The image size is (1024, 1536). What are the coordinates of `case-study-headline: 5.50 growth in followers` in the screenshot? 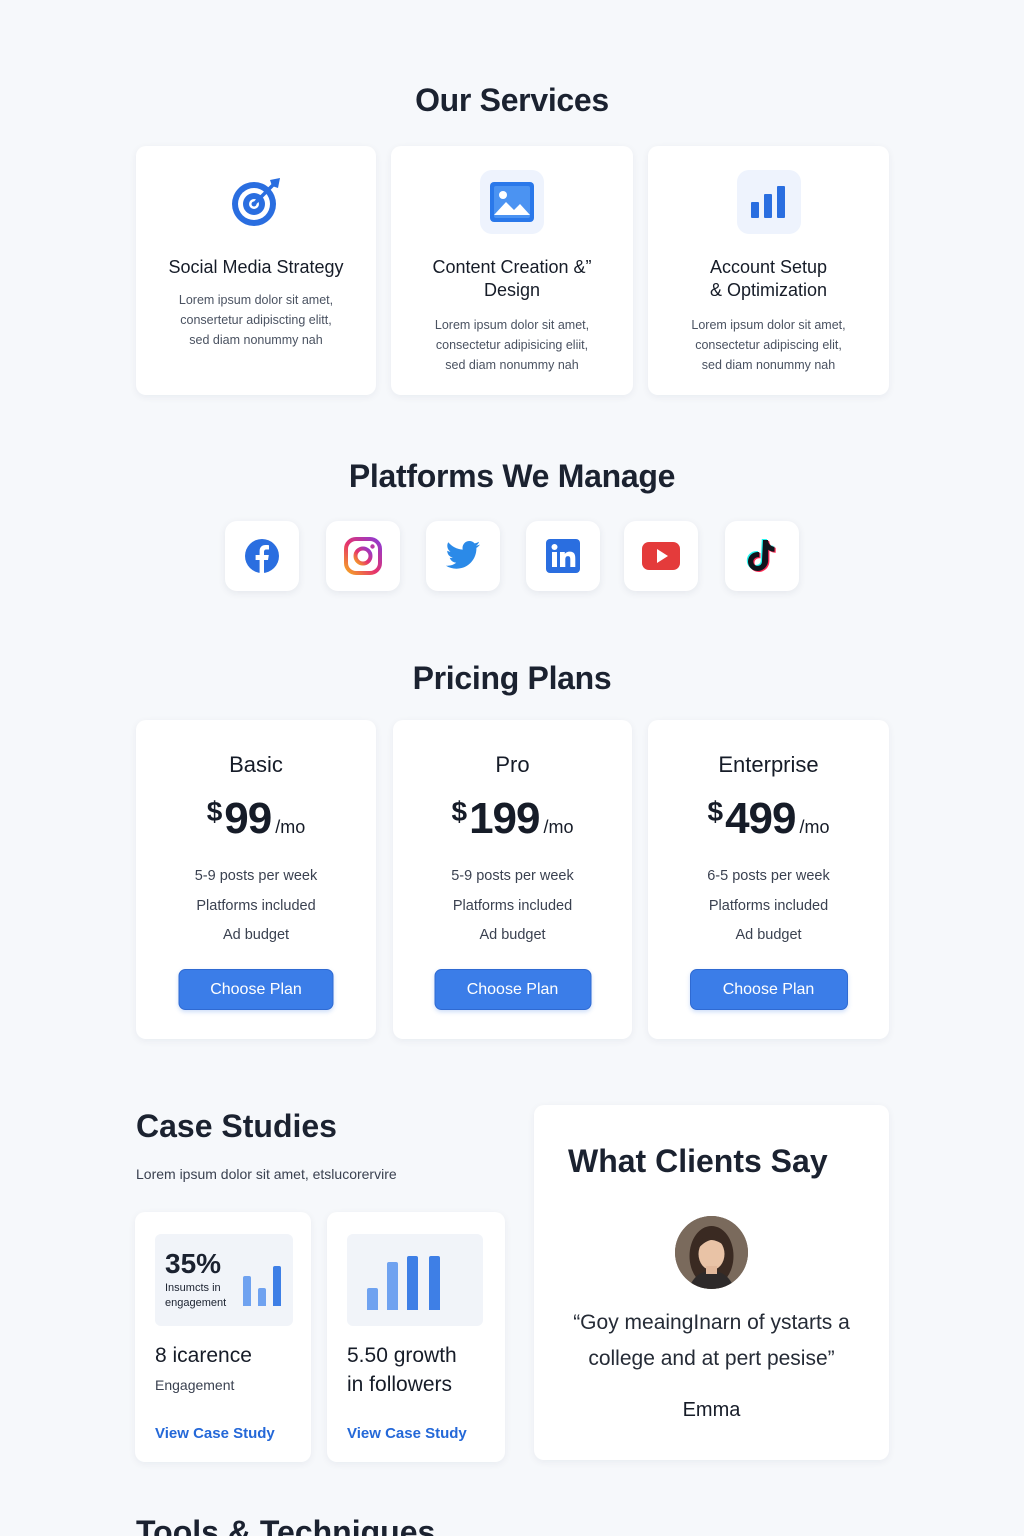 It's located at (402, 1370).